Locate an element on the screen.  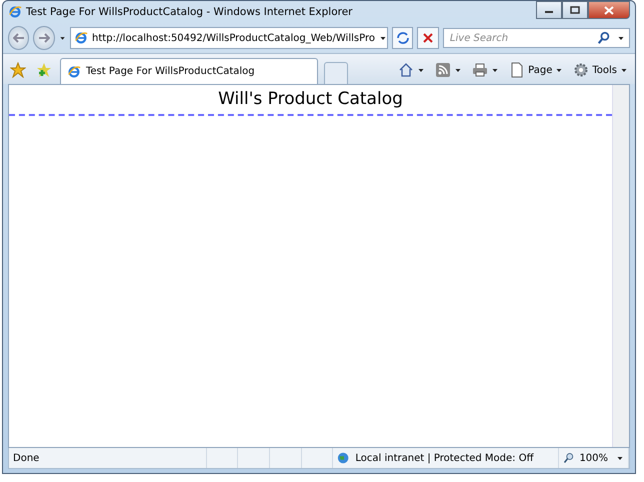
page-icon is located at coordinates (517, 70).